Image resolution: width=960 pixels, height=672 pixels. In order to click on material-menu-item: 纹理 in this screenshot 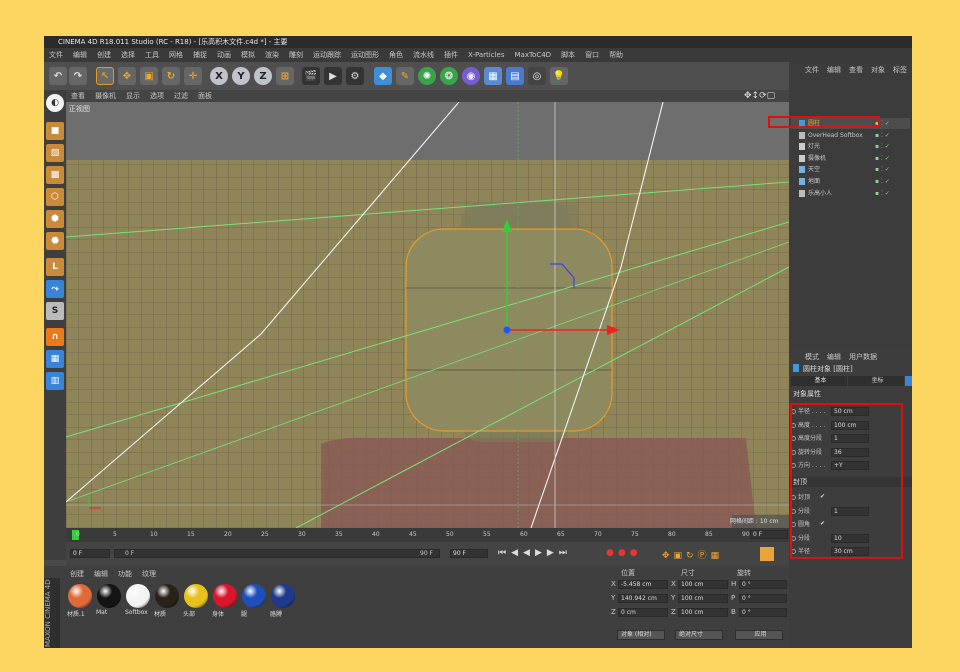, I will do `click(149, 574)`.